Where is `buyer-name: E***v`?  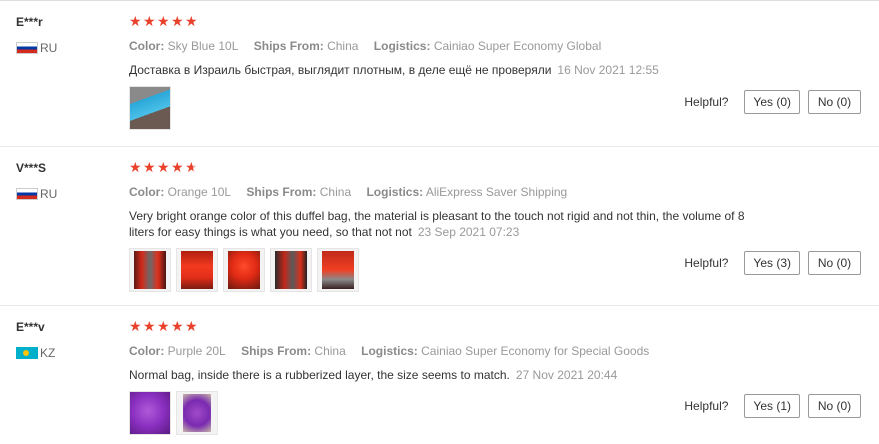 buyer-name: E***v is located at coordinates (30, 327).